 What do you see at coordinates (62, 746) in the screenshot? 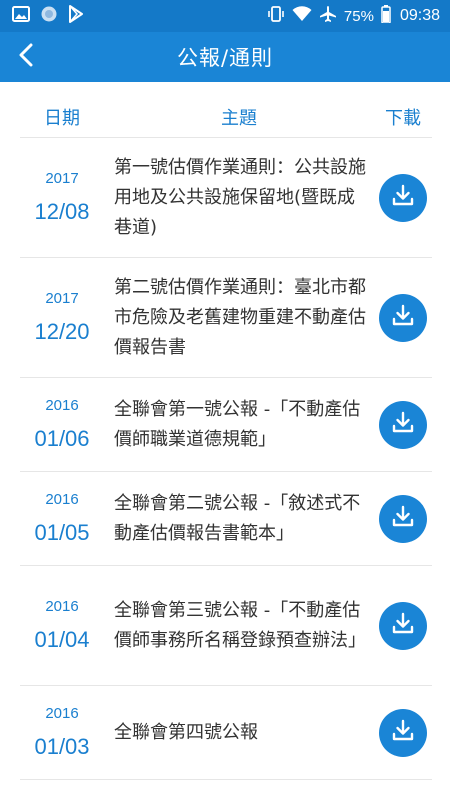
I see `date-month-day: 01/03` at bounding box center [62, 746].